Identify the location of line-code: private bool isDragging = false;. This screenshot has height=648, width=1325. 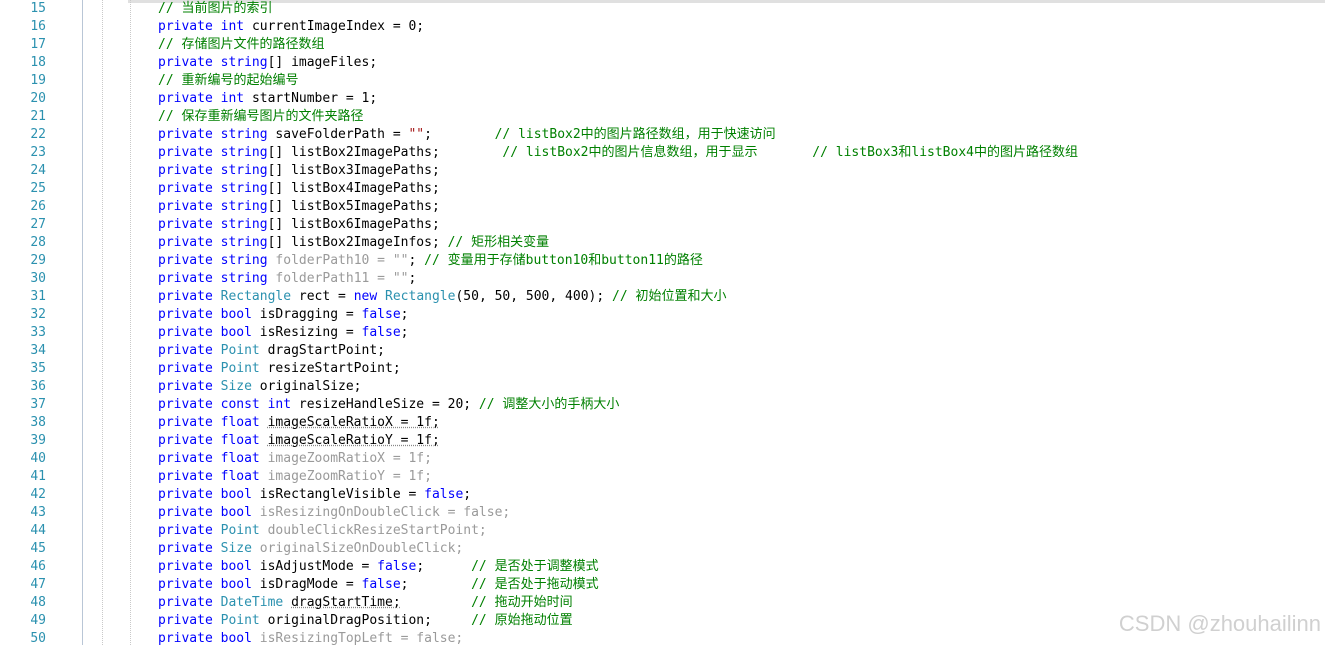
(283, 315).